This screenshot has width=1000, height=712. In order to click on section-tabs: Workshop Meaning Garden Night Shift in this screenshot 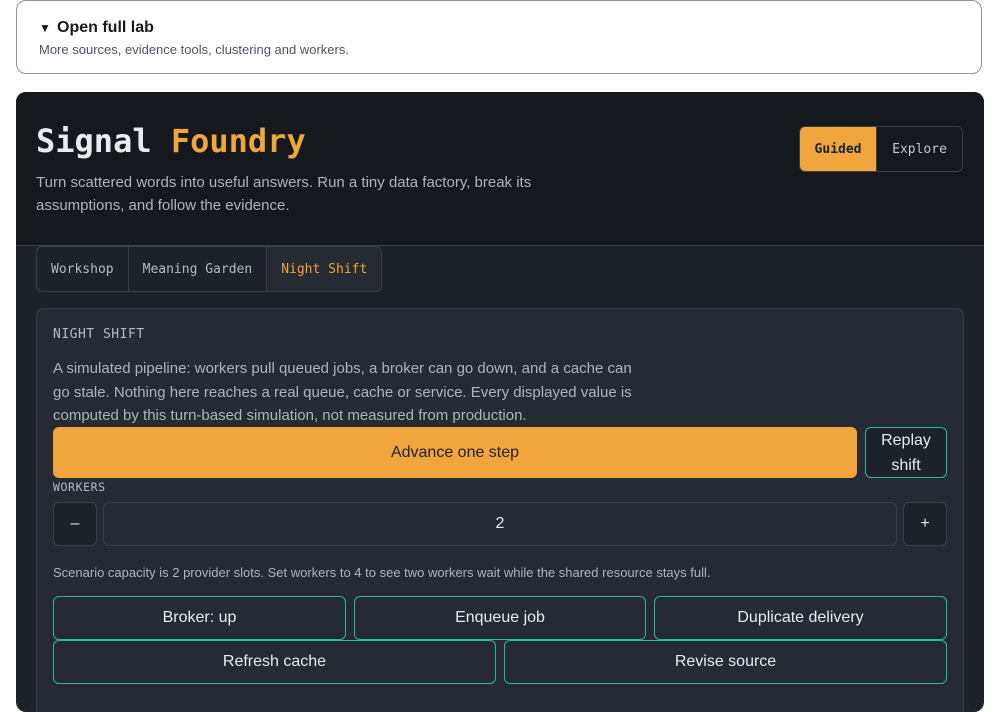, I will do `click(209, 269)`.